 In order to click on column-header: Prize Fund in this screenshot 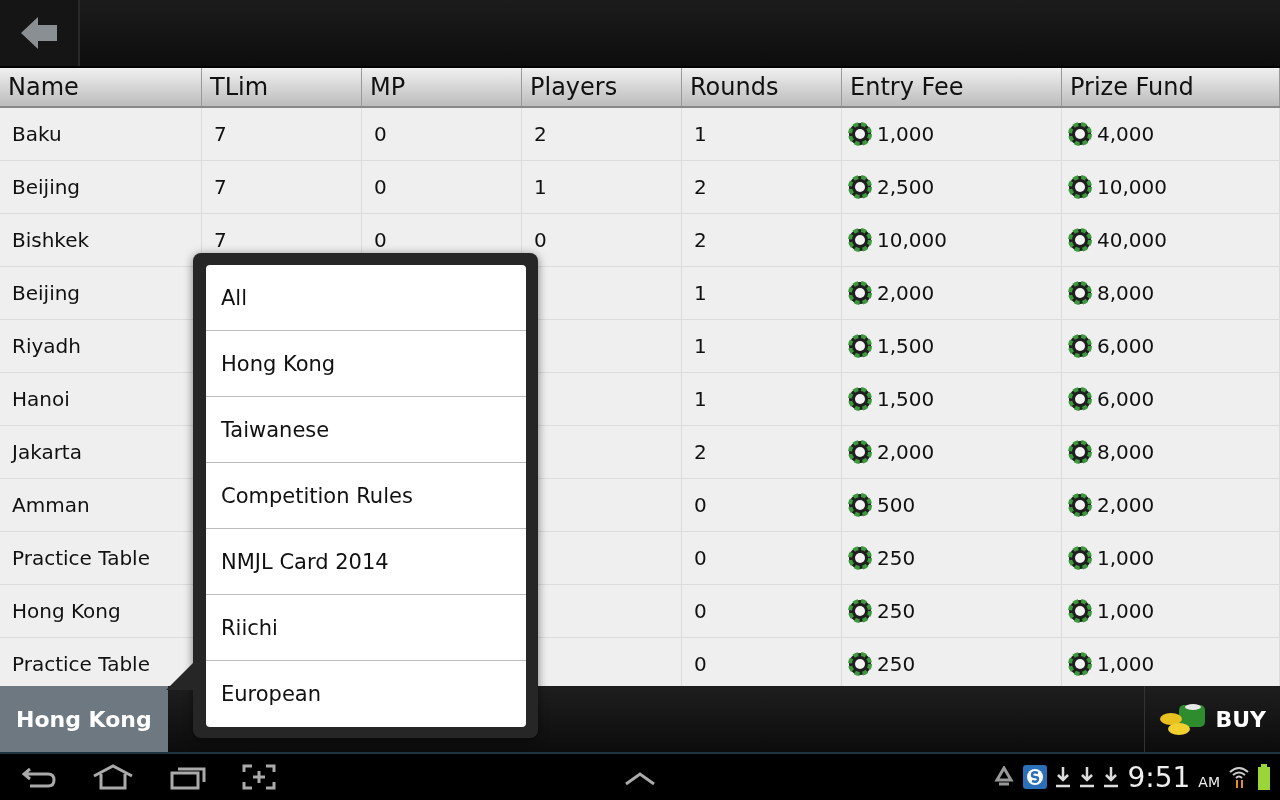, I will do `click(1171, 87)`.